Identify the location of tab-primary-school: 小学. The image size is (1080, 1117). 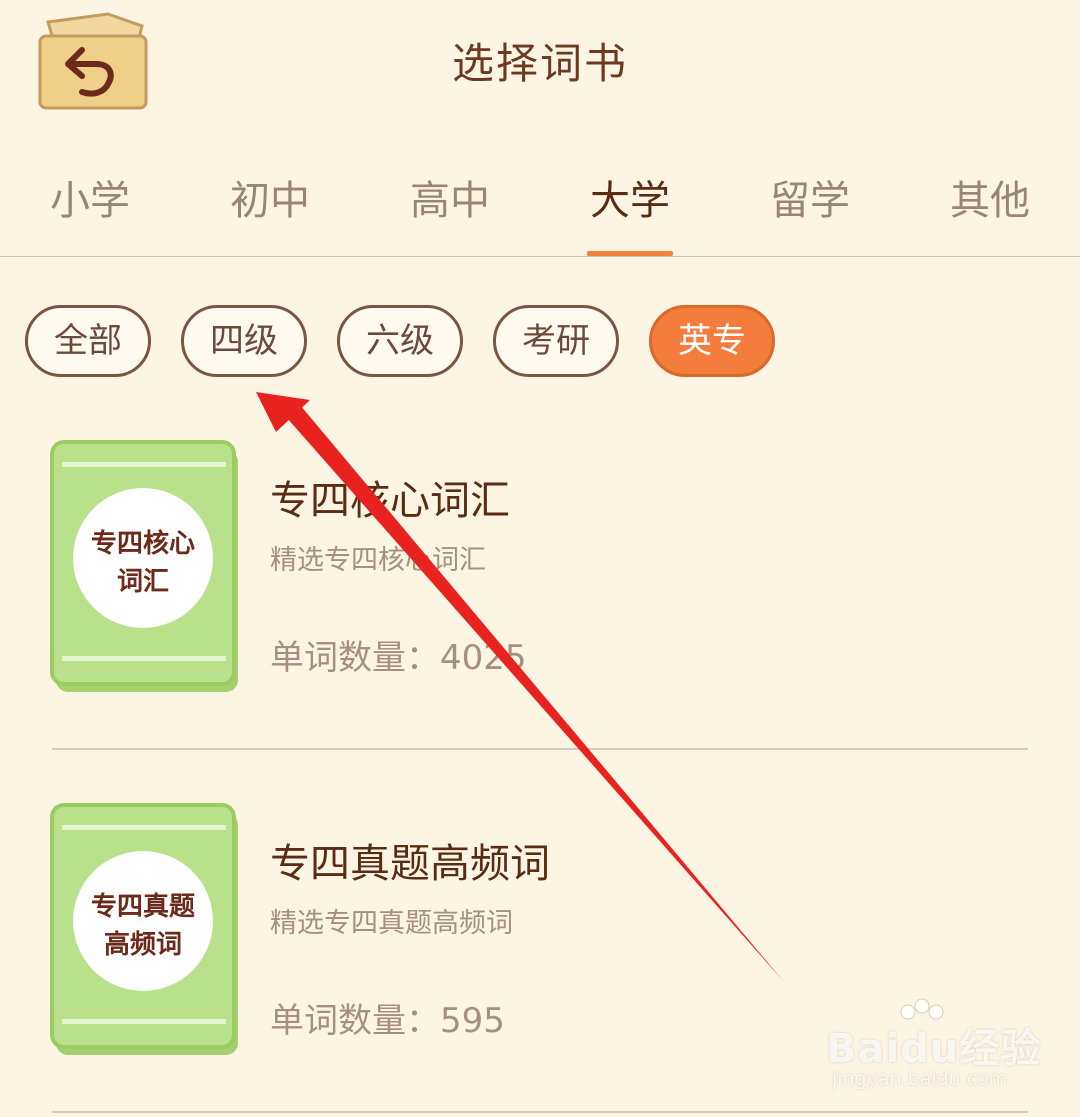
(90, 197).